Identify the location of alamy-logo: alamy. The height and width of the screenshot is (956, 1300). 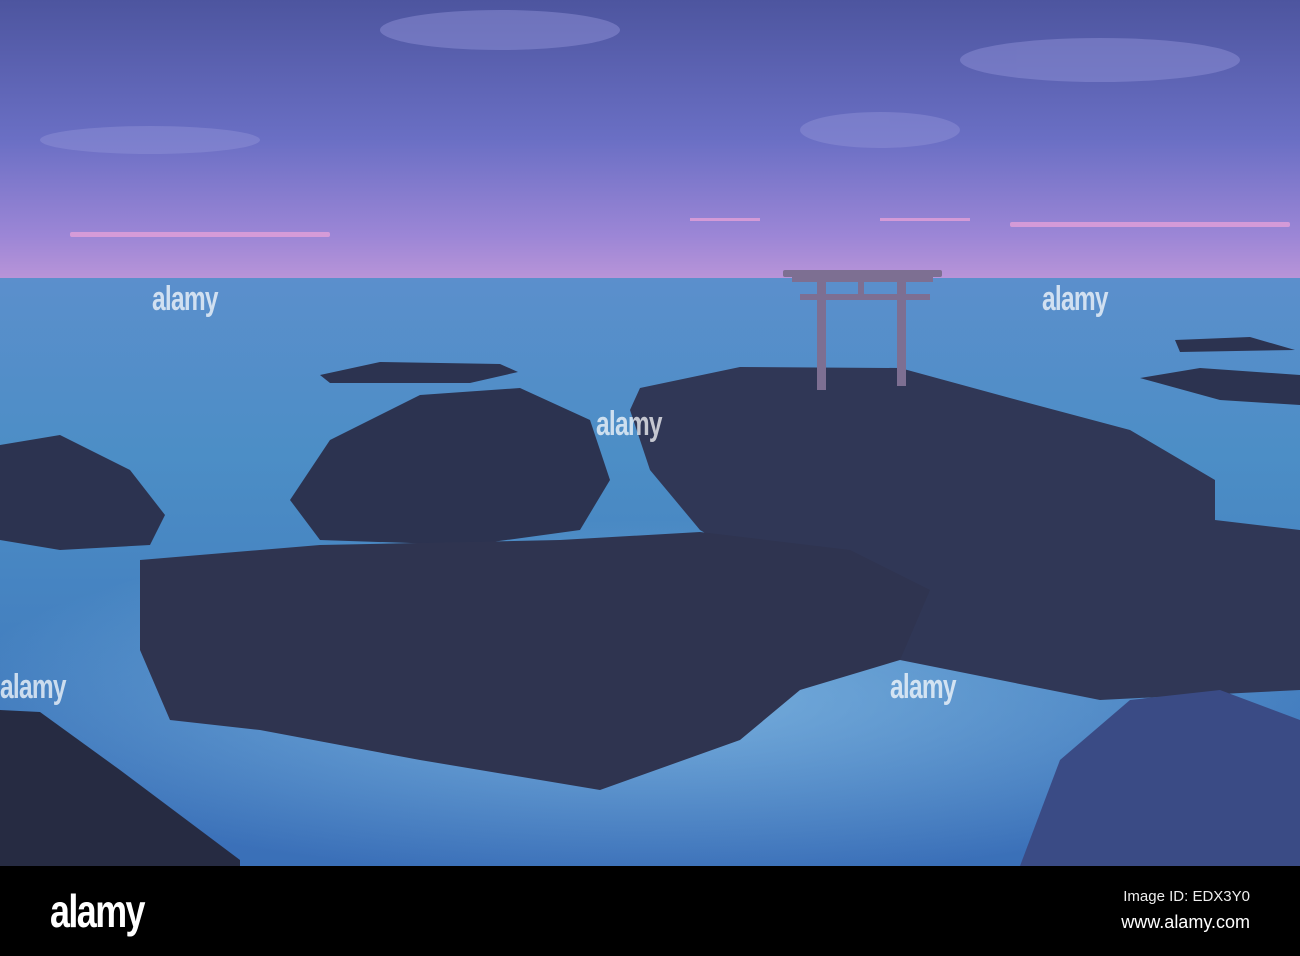
(98, 911).